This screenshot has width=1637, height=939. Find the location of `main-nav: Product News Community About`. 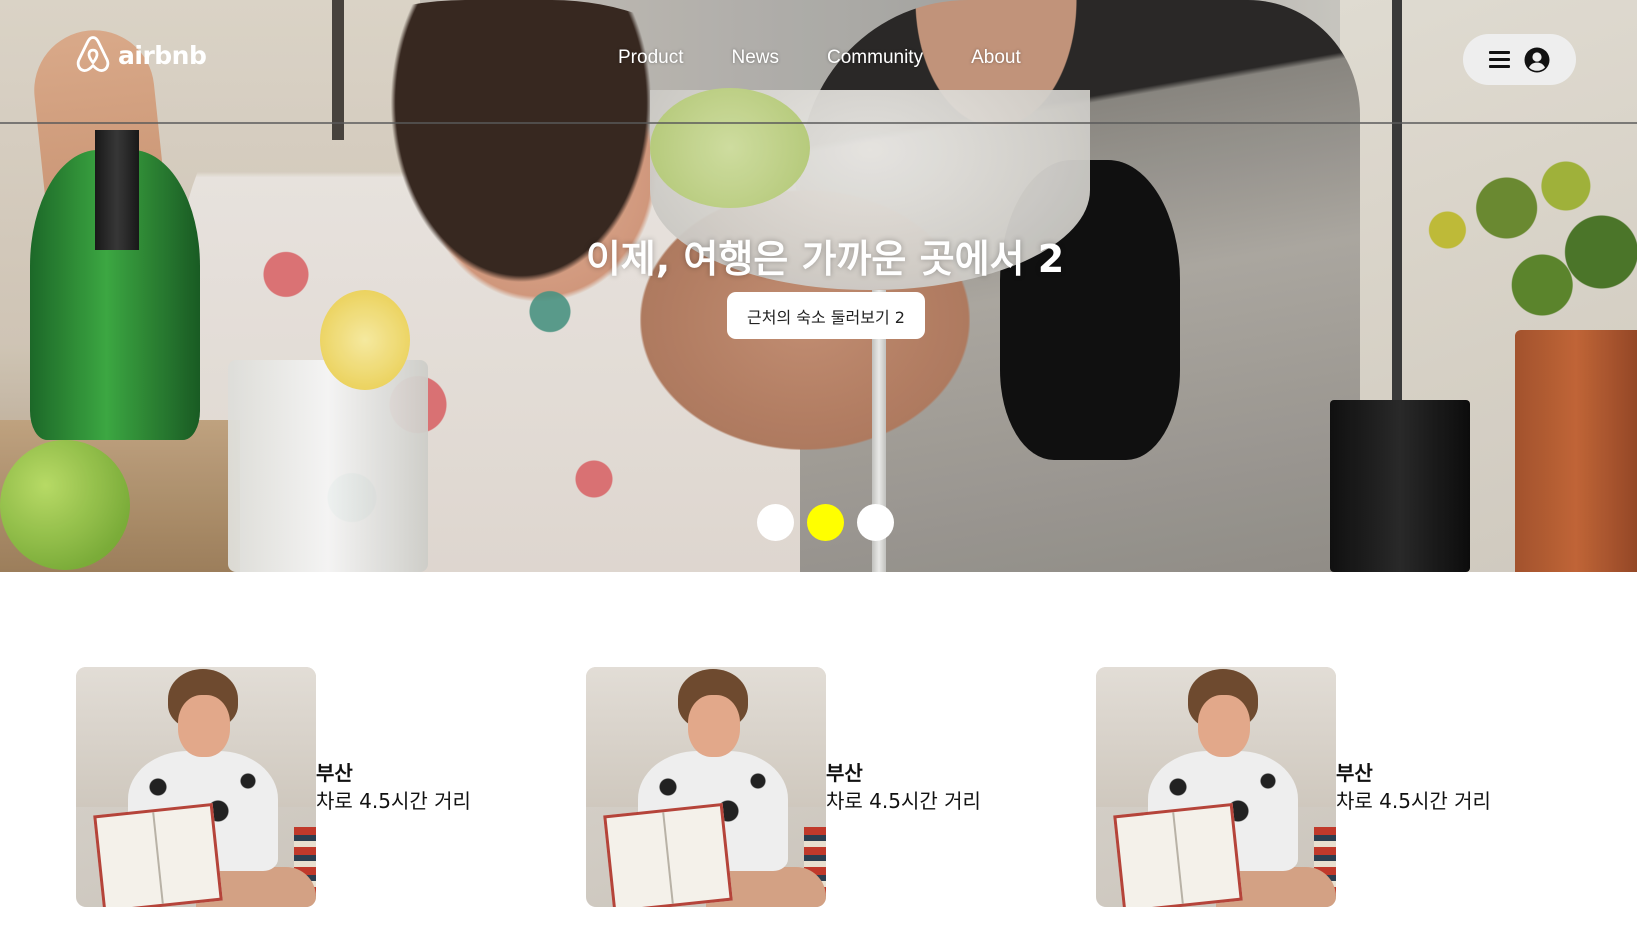

main-nav: Product News Community About is located at coordinates (819, 58).